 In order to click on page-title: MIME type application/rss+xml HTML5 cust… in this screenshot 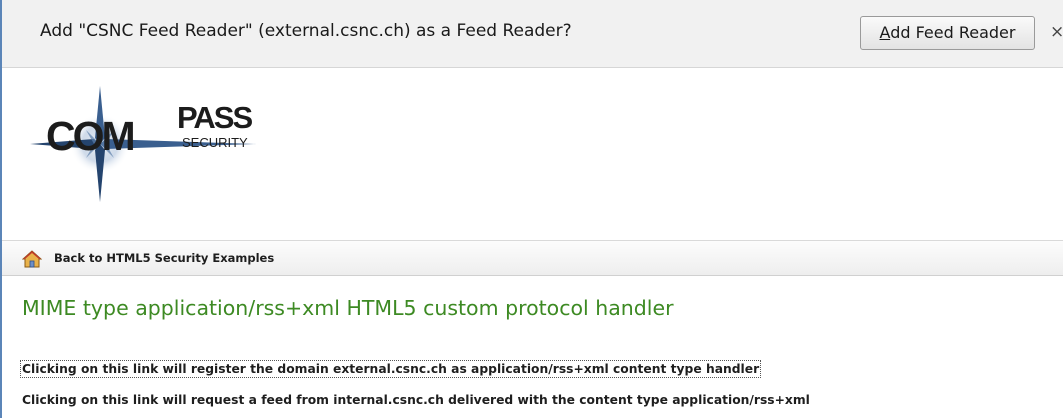, I will do `click(348, 308)`.